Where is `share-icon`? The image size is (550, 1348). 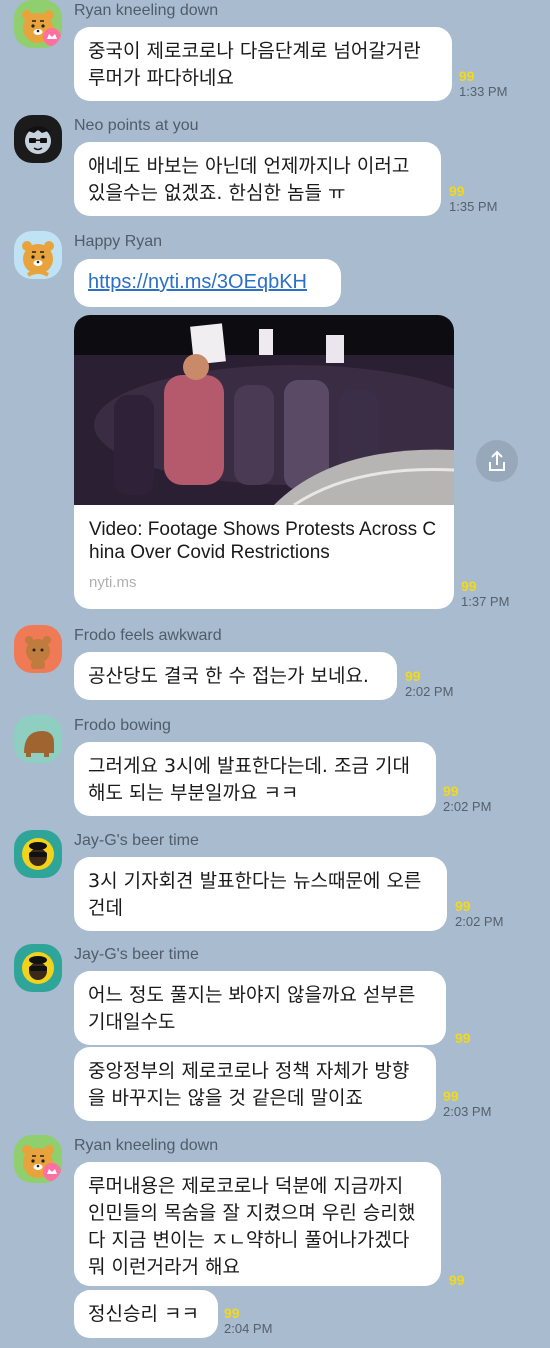
share-icon is located at coordinates (497, 460).